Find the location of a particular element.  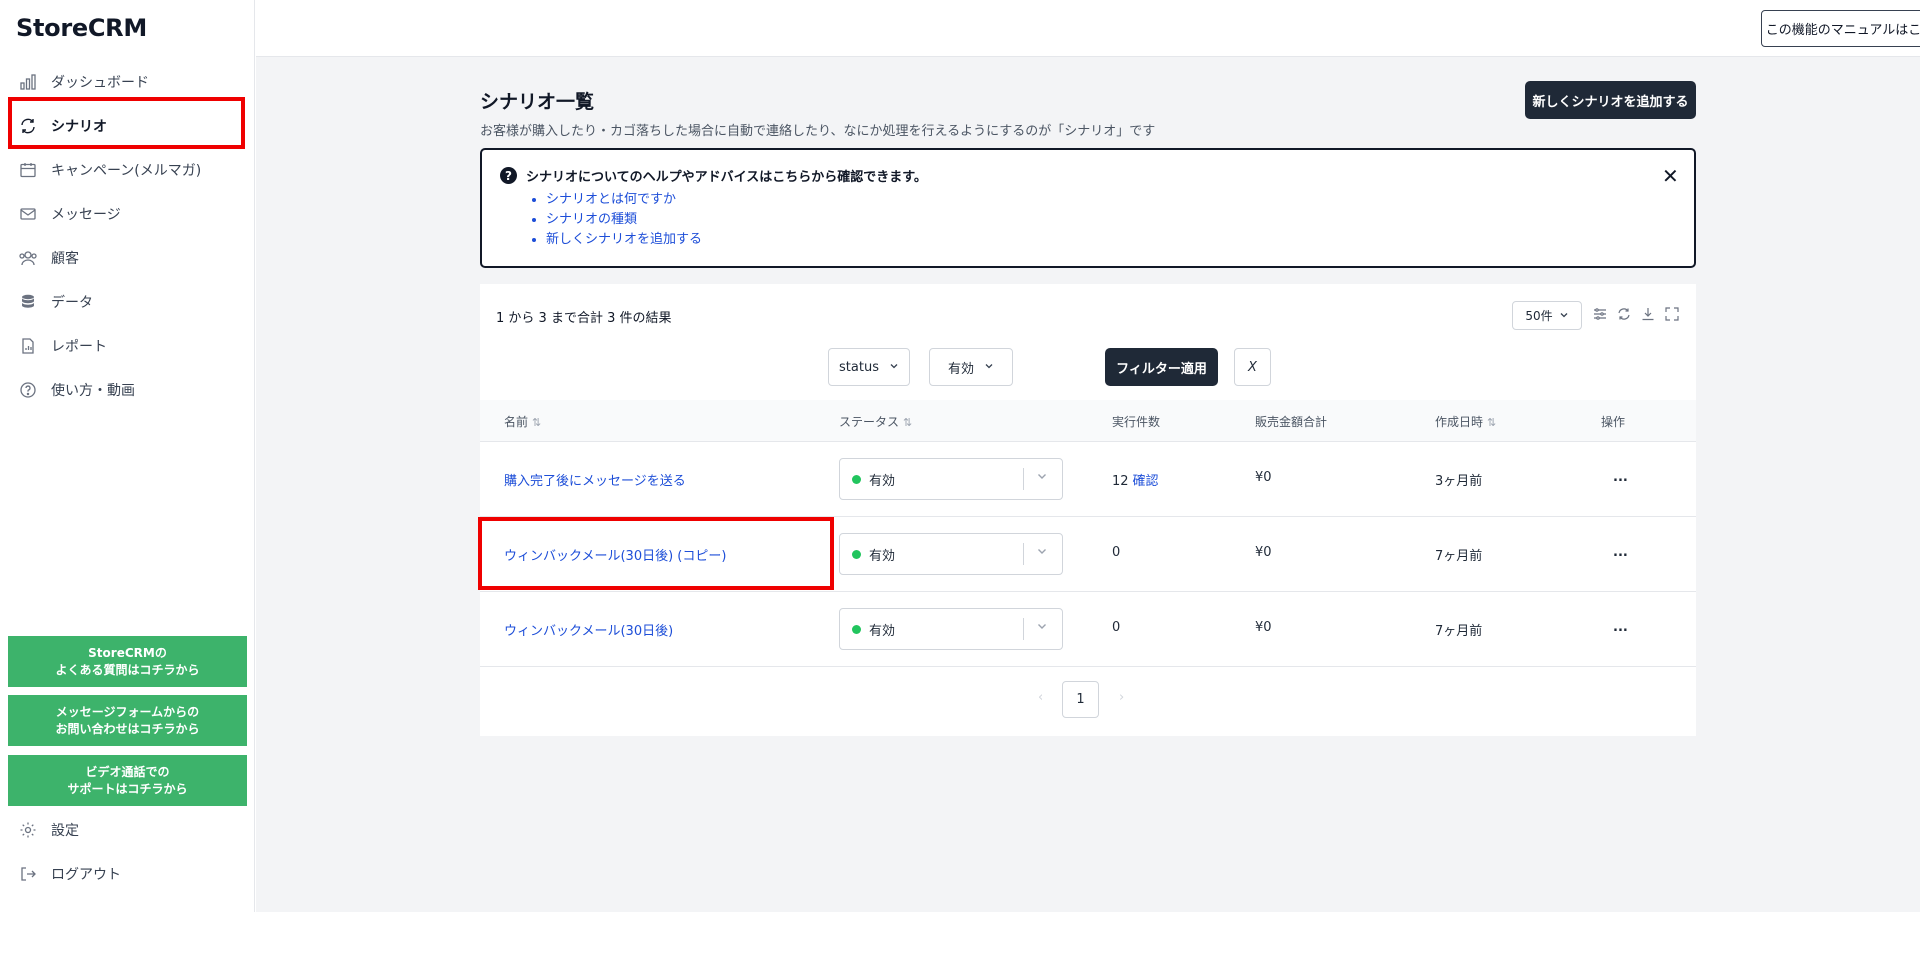

filter-apply-button: フィルター適用 is located at coordinates (1161, 367).